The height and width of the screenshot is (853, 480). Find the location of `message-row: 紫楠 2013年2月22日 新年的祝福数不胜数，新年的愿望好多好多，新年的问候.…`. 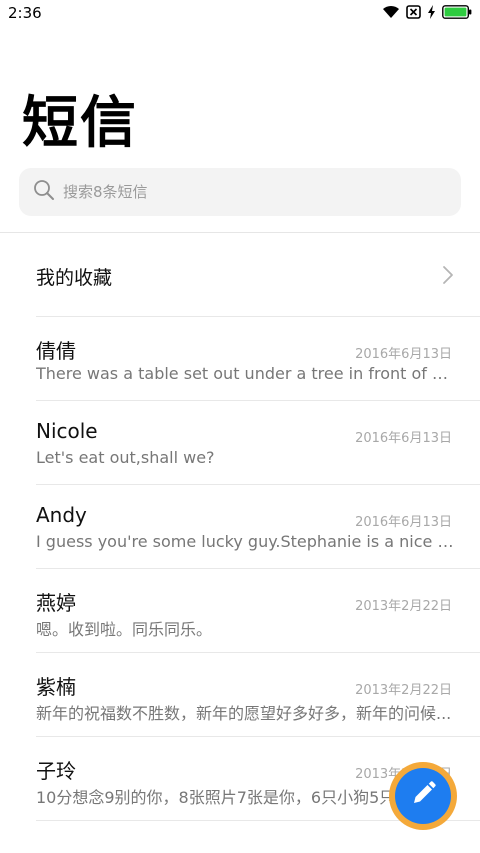

message-row: 紫楠 2013年2月22日 新年的祝福数不胜数，新年的愿望好多好多，新年的问候.… is located at coordinates (240, 695).